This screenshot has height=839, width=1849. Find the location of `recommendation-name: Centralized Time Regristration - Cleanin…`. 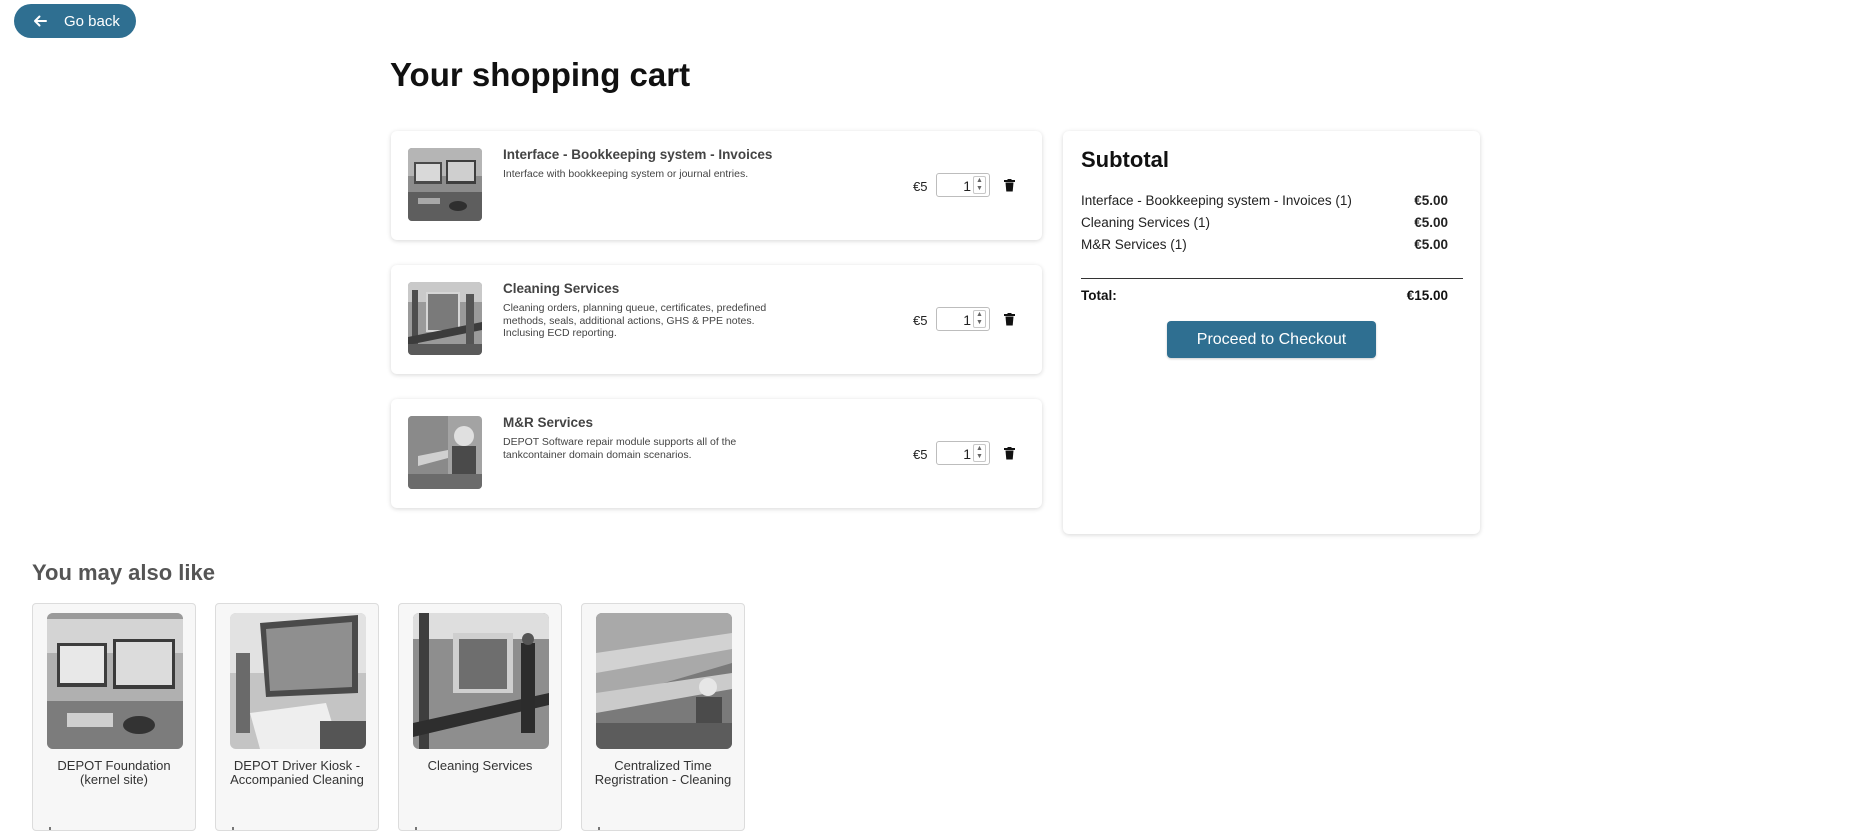

recommendation-name: Centralized Time Regristration - Cleanin… is located at coordinates (663, 773).